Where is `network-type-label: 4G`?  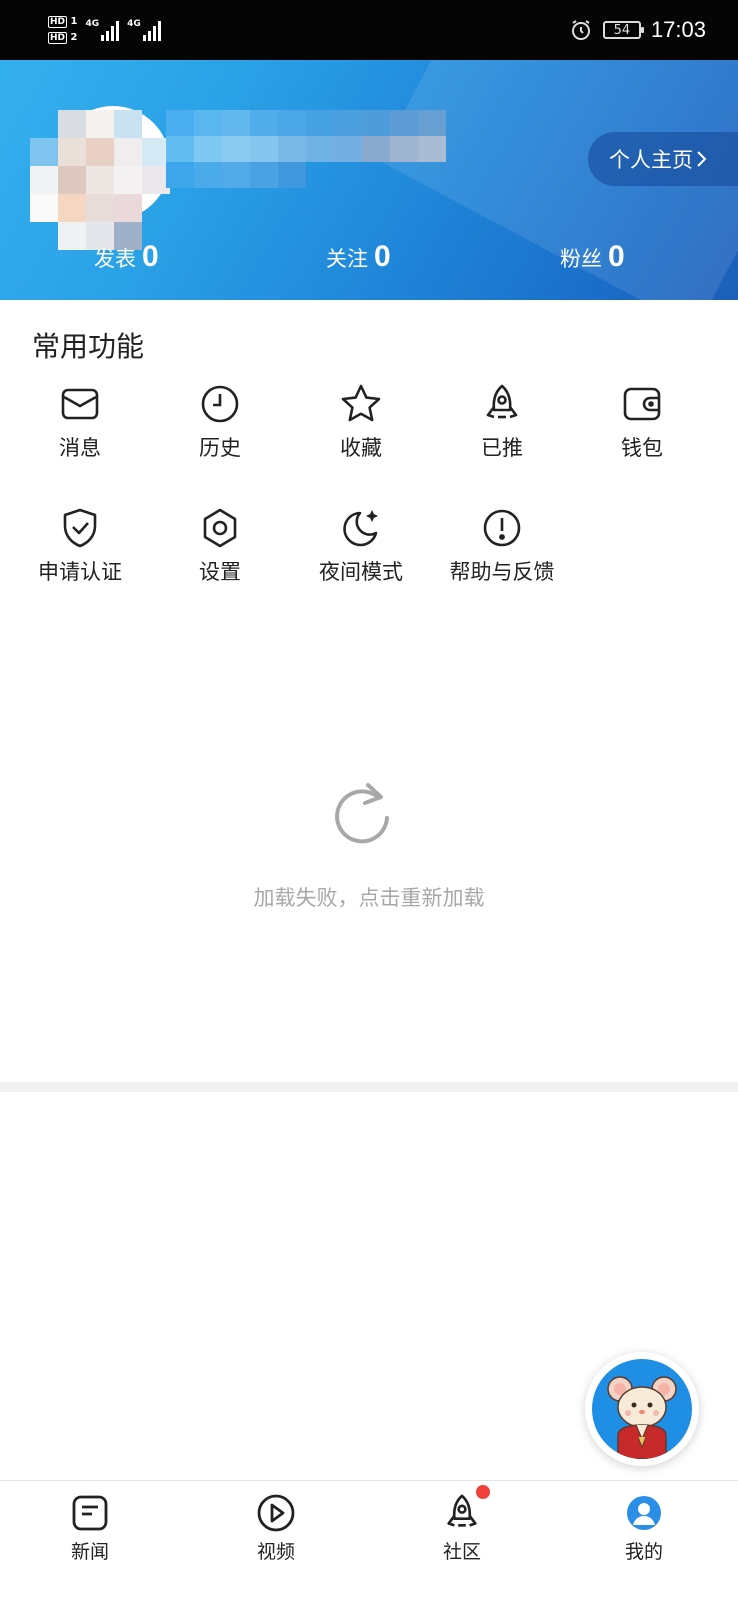 network-type-label: 4G is located at coordinates (92, 24).